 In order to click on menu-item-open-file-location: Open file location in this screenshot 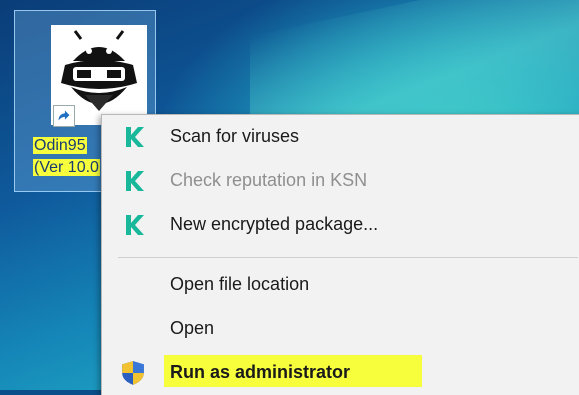, I will do `click(340, 285)`.